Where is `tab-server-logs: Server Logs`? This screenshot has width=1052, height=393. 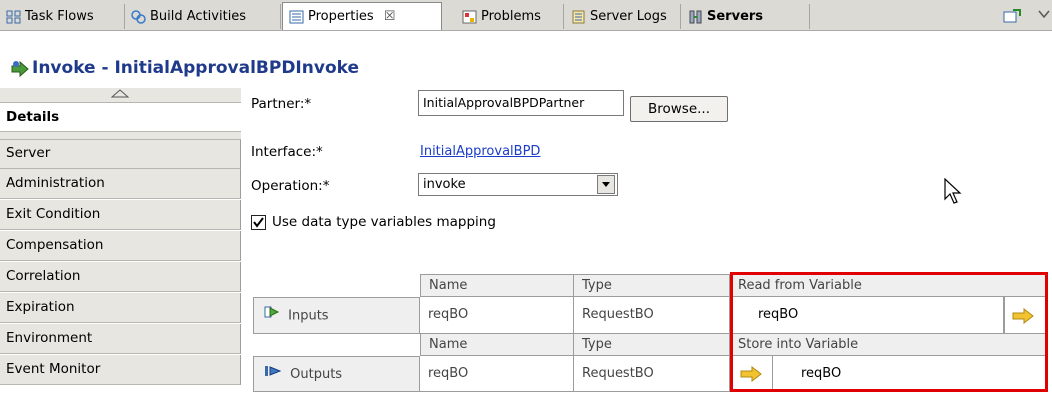
tab-server-logs: Server Logs is located at coordinates (623, 16).